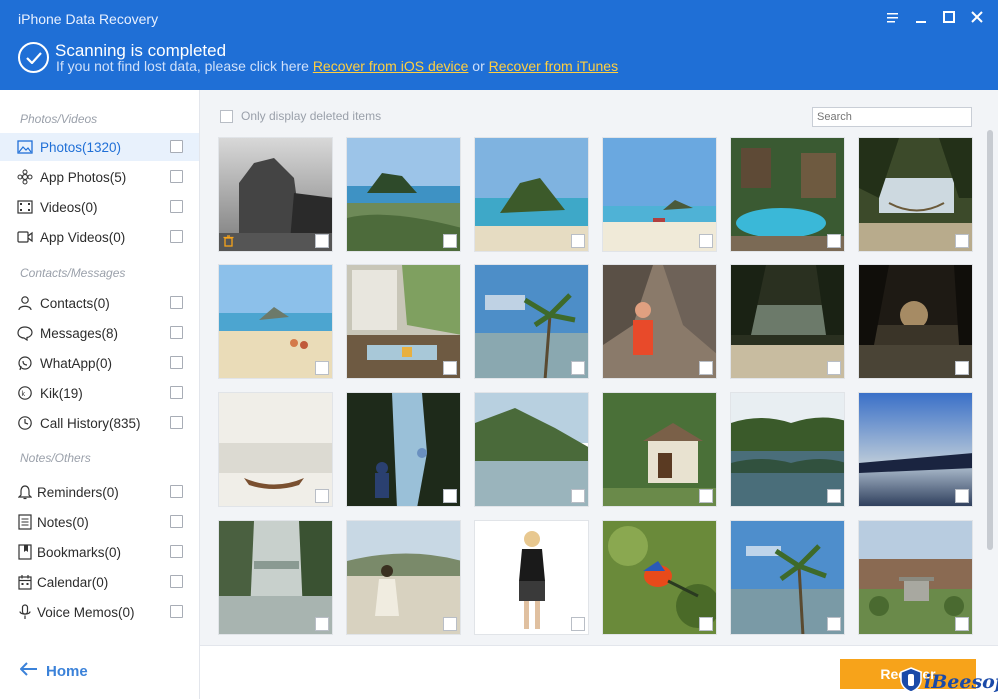 The width and height of the screenshot is (998, 699). I want to click on sidebar-item-kik: k Kik(19), so click(99, 393).